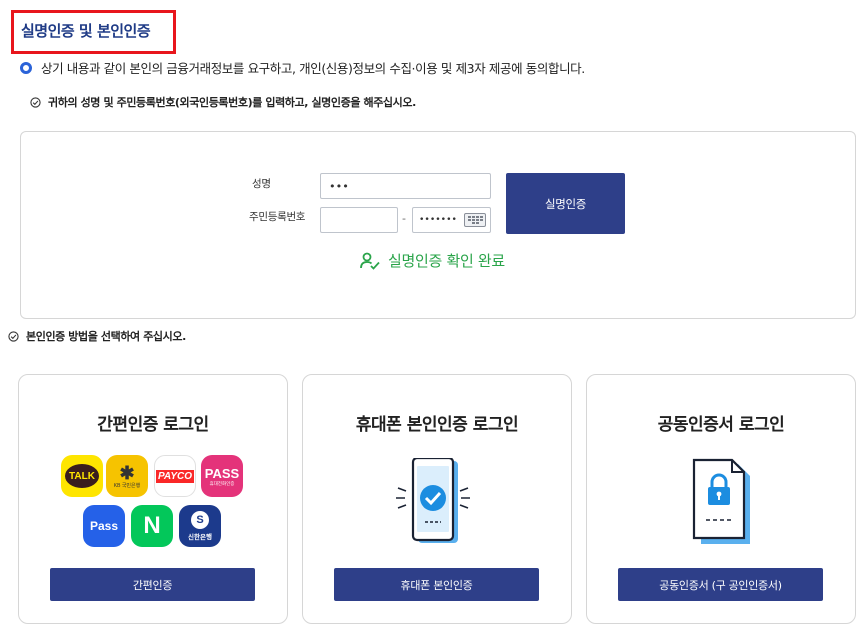 Image resolution: width=862 pixels, height=634 pixels. I want to click on pass-app-label: Pass, so click(104, 526).